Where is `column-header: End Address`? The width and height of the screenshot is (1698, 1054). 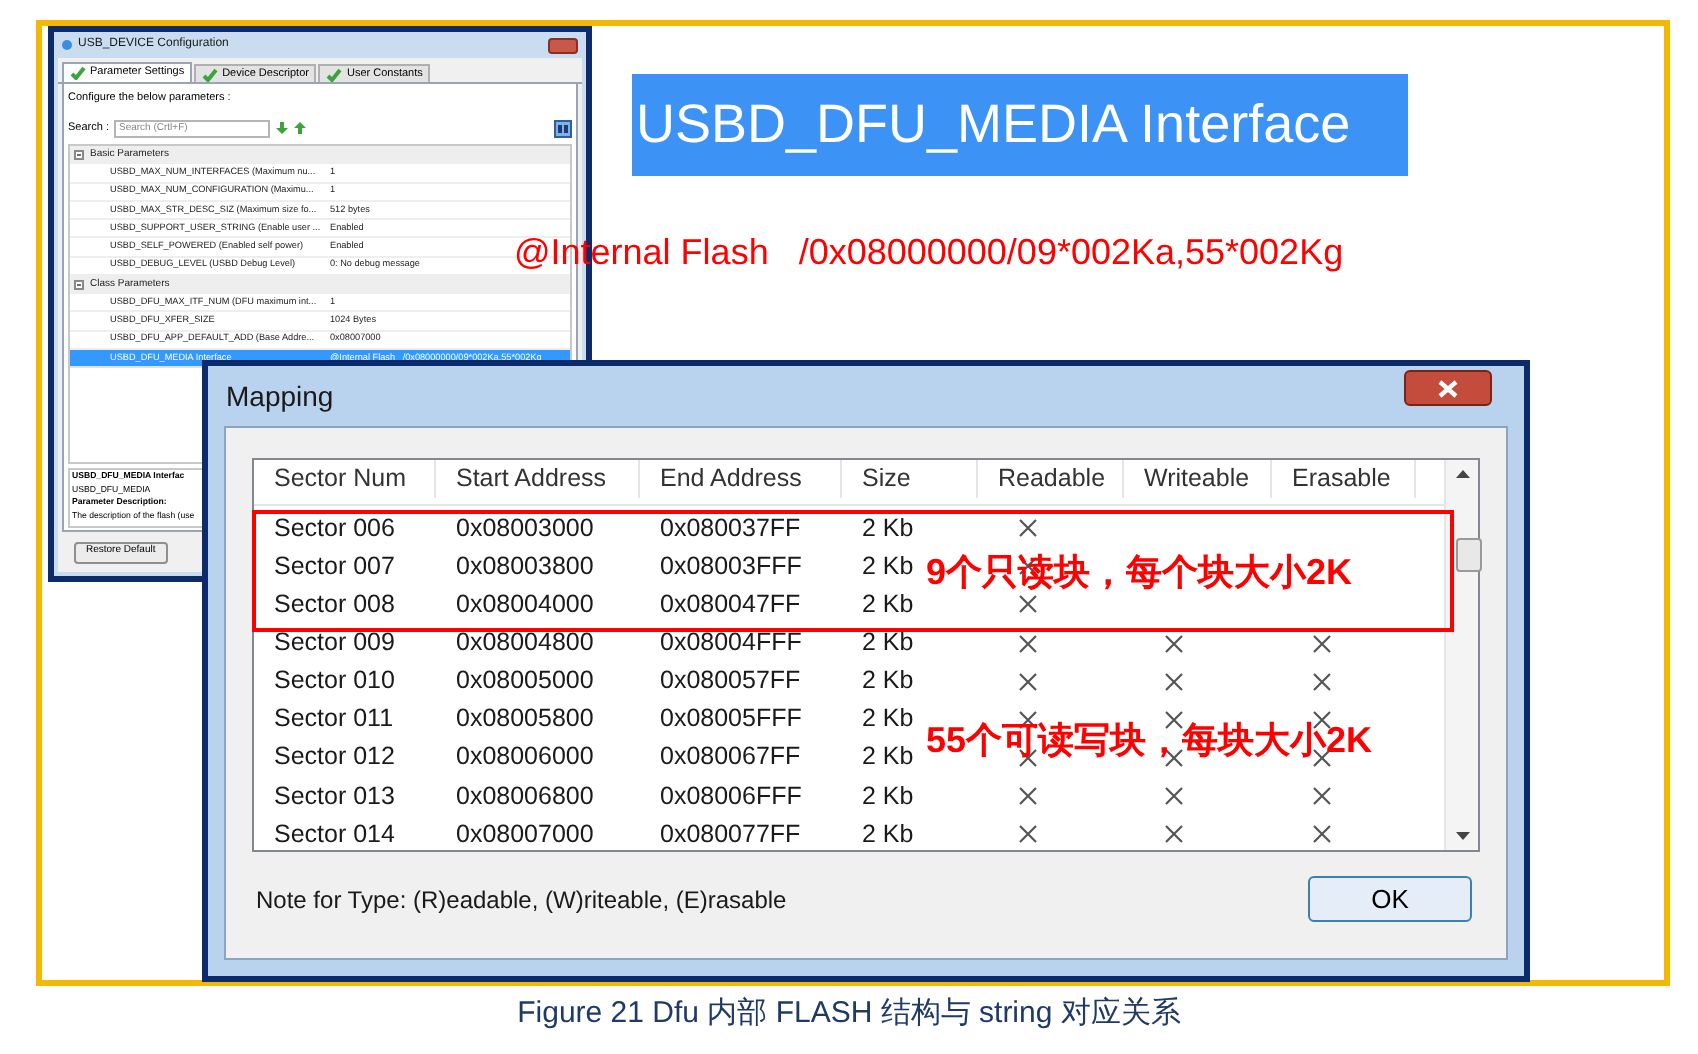
column-header: End Address is located at coordinates (741, 479).